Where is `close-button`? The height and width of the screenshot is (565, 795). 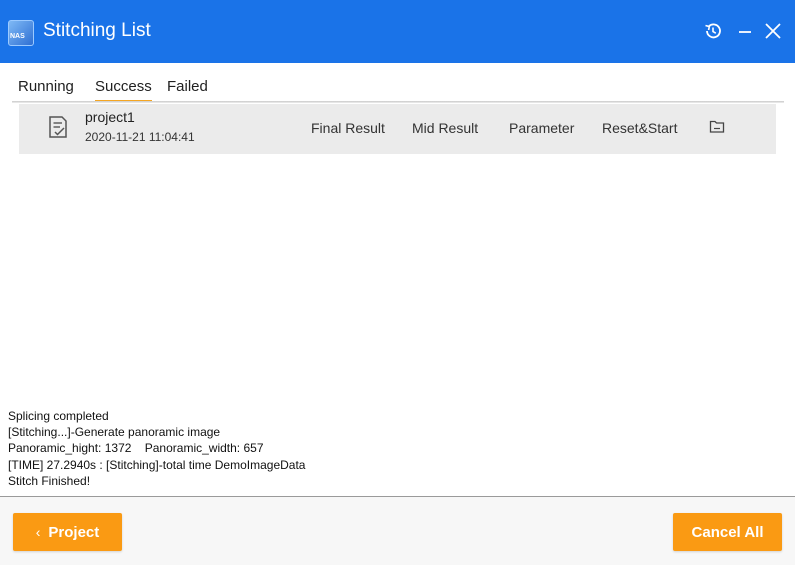
close-button is located at coordinates (774, 31).